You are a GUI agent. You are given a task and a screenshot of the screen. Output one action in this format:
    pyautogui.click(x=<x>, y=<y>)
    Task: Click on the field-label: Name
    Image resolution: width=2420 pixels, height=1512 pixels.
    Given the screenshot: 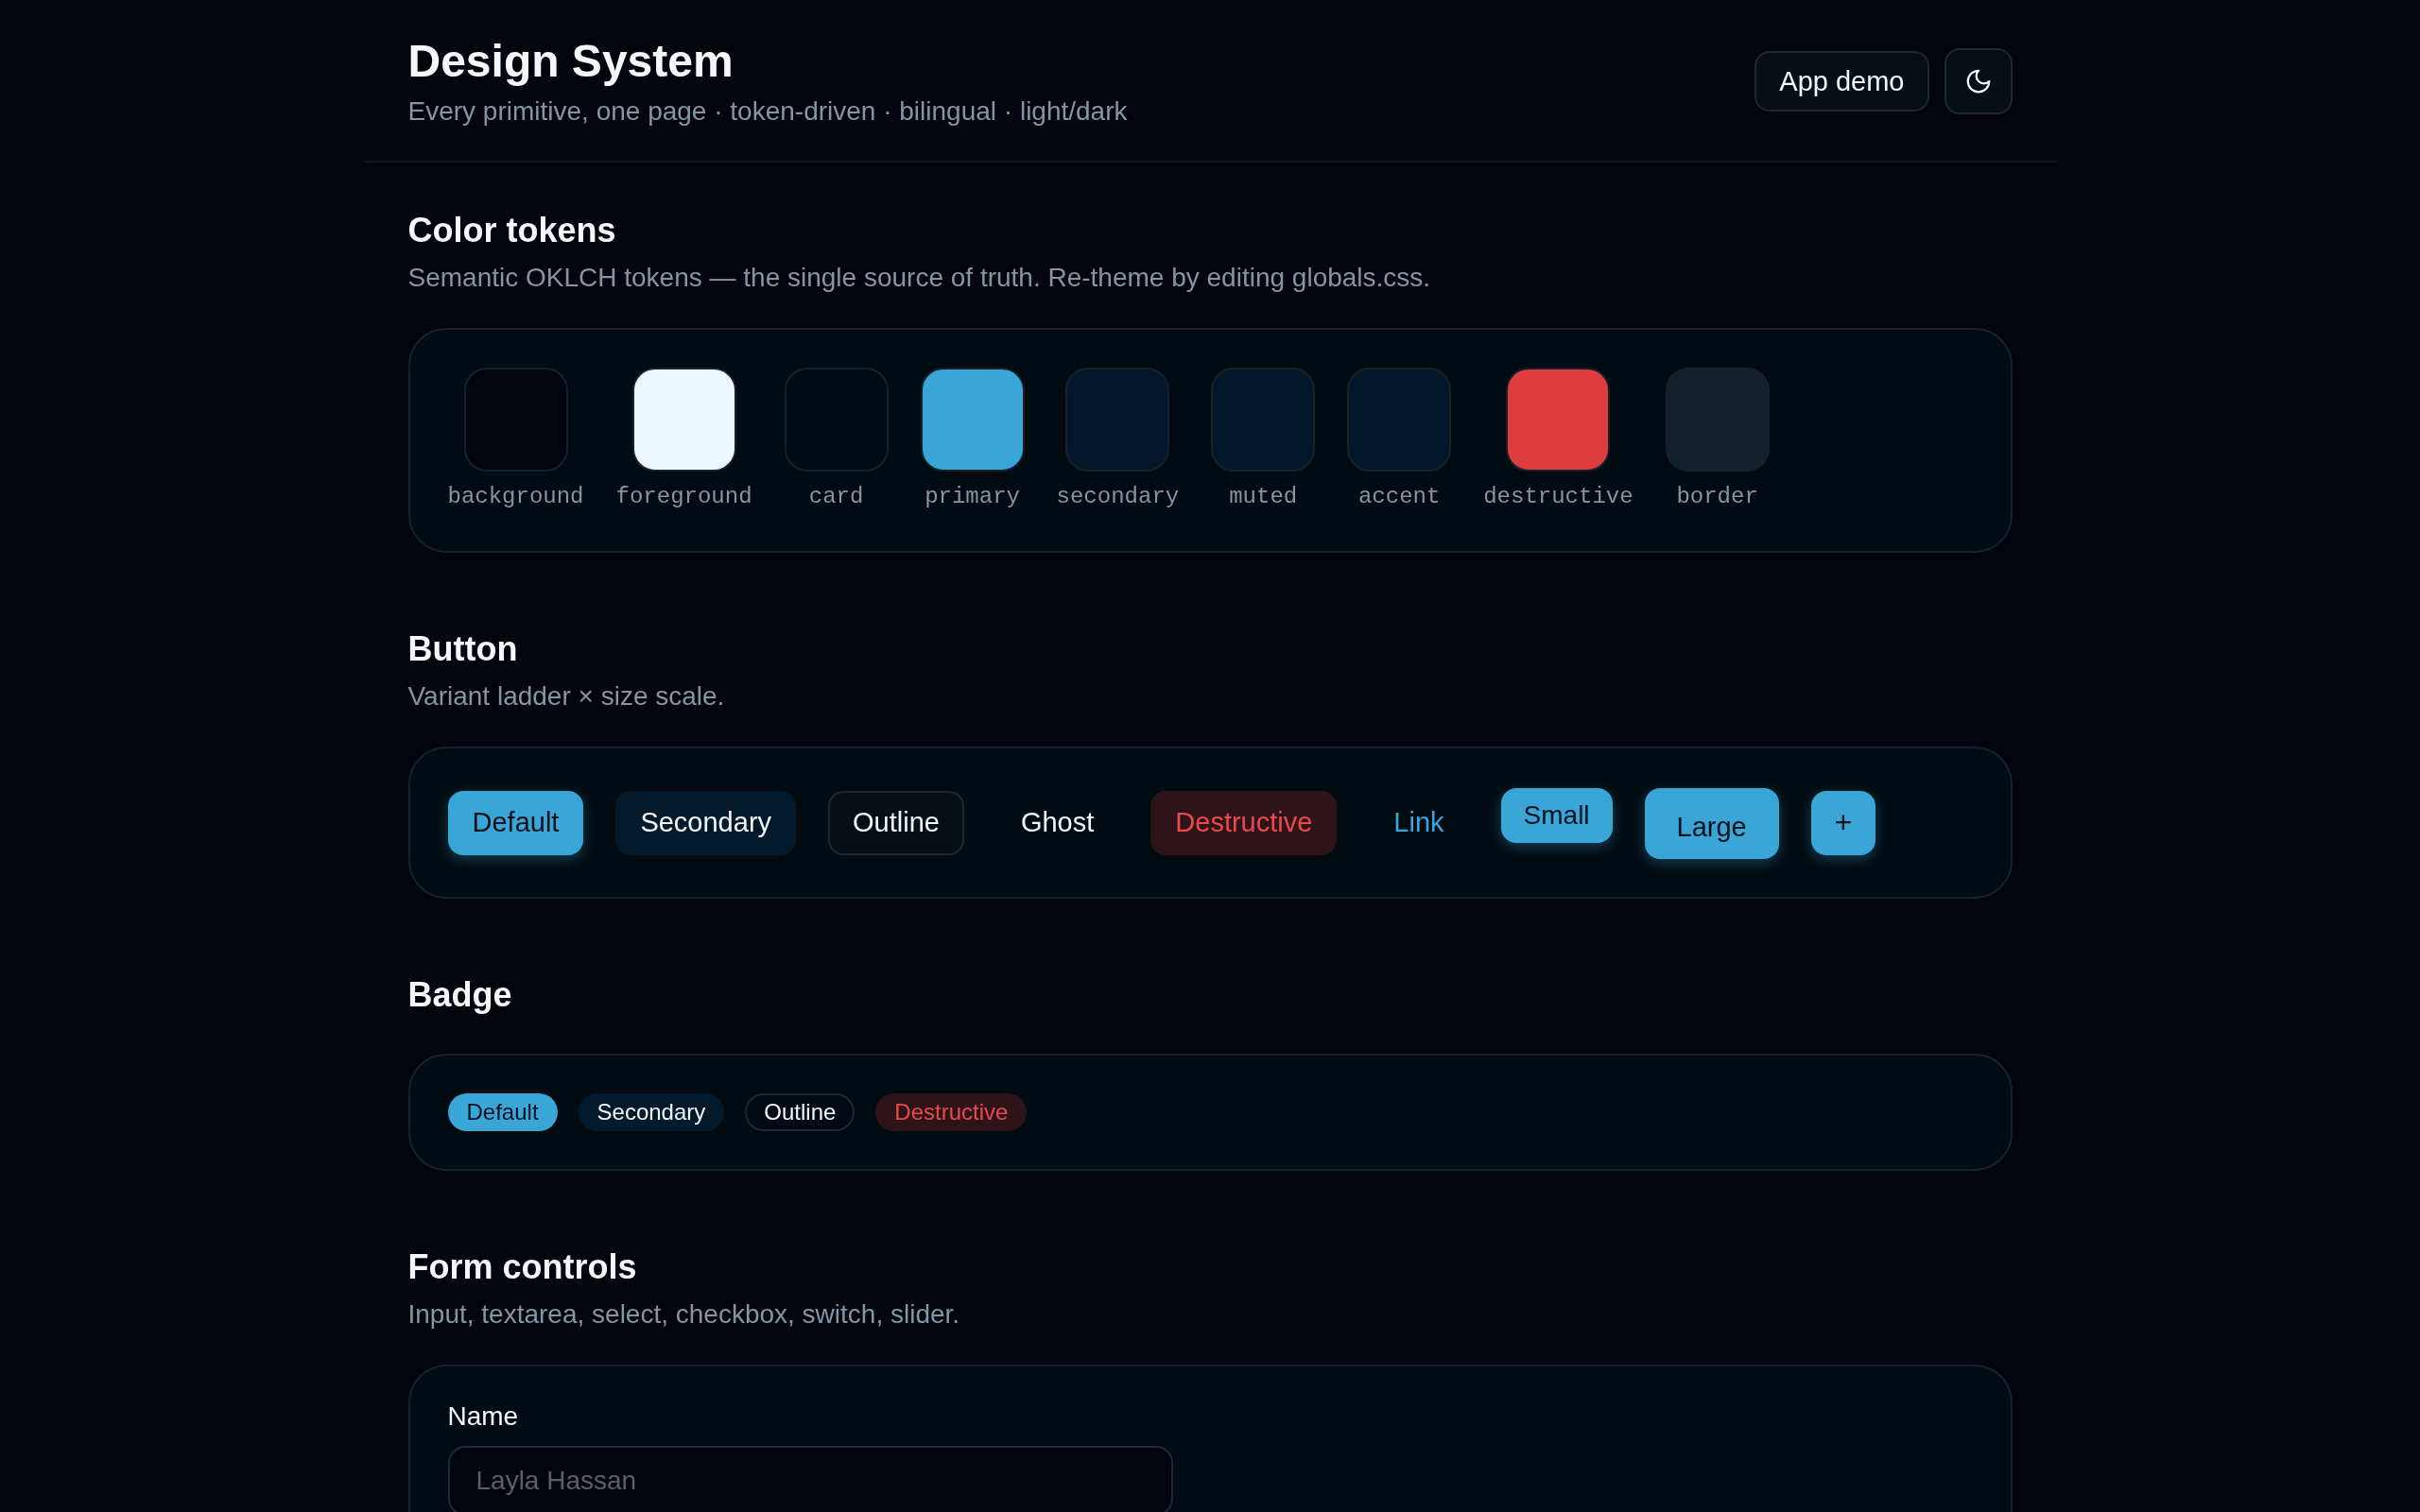 What is the action you would take?
    pyautogui.click(x=483, y=1416)
    